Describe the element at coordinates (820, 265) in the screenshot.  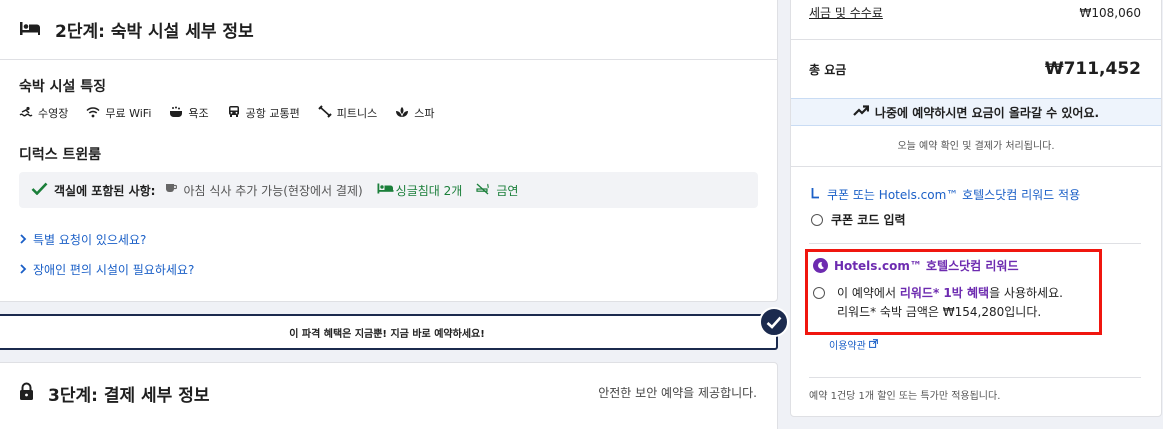
I see `hotels-rewards-logo-icon` at that location.